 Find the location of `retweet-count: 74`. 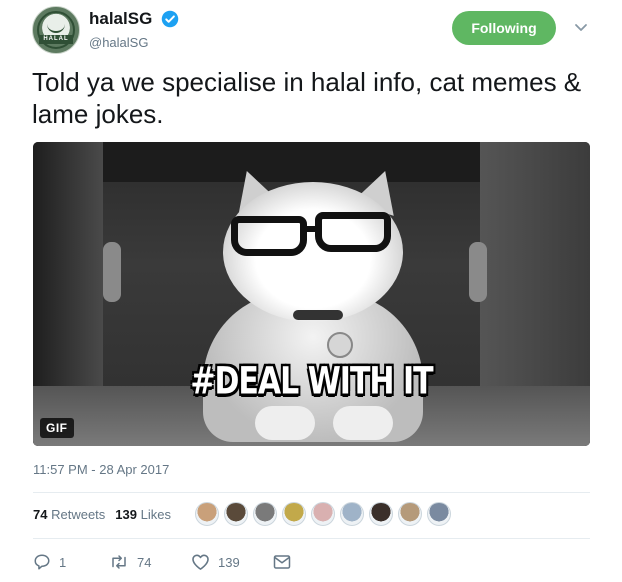

retweet-count: 74 is located at coordinates (144, 562).